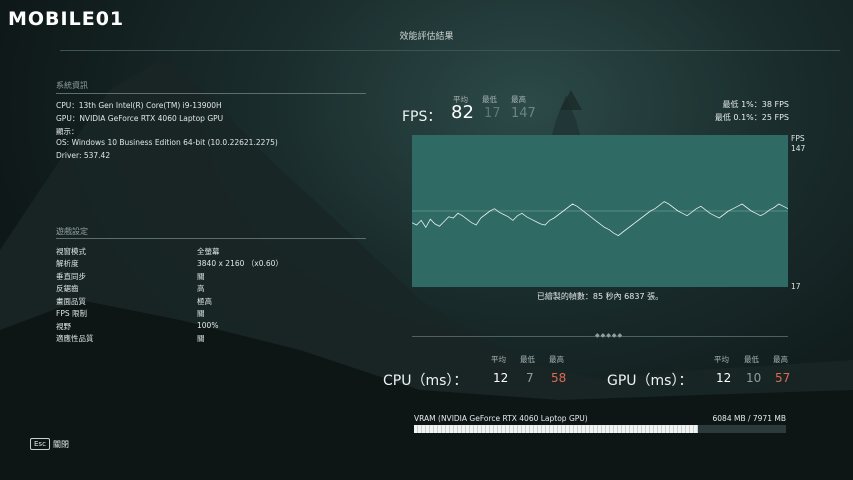 This screenshot has width=853, height=480. Describe the element at coordinates (699, 117) in the screenshot. I see `low-01-percent: 最低 0.1%：25 FPS` at that location.